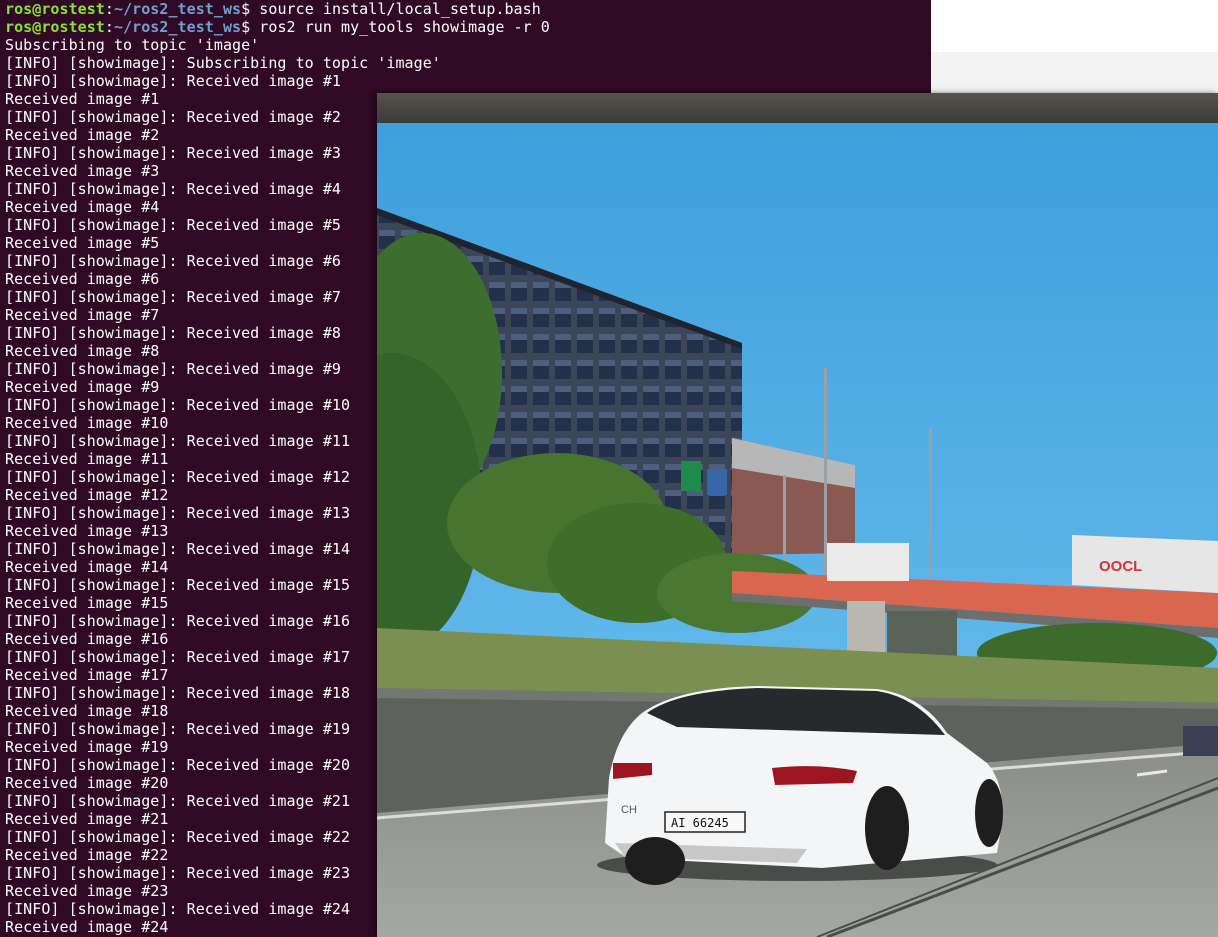 The image size is (1218, 937). What do you see at coordinates (173, 297) in the screenshot?
I see `terminal-output-line: [INFO] [showimage]: Received image #7` at bounding box center [173, 297].